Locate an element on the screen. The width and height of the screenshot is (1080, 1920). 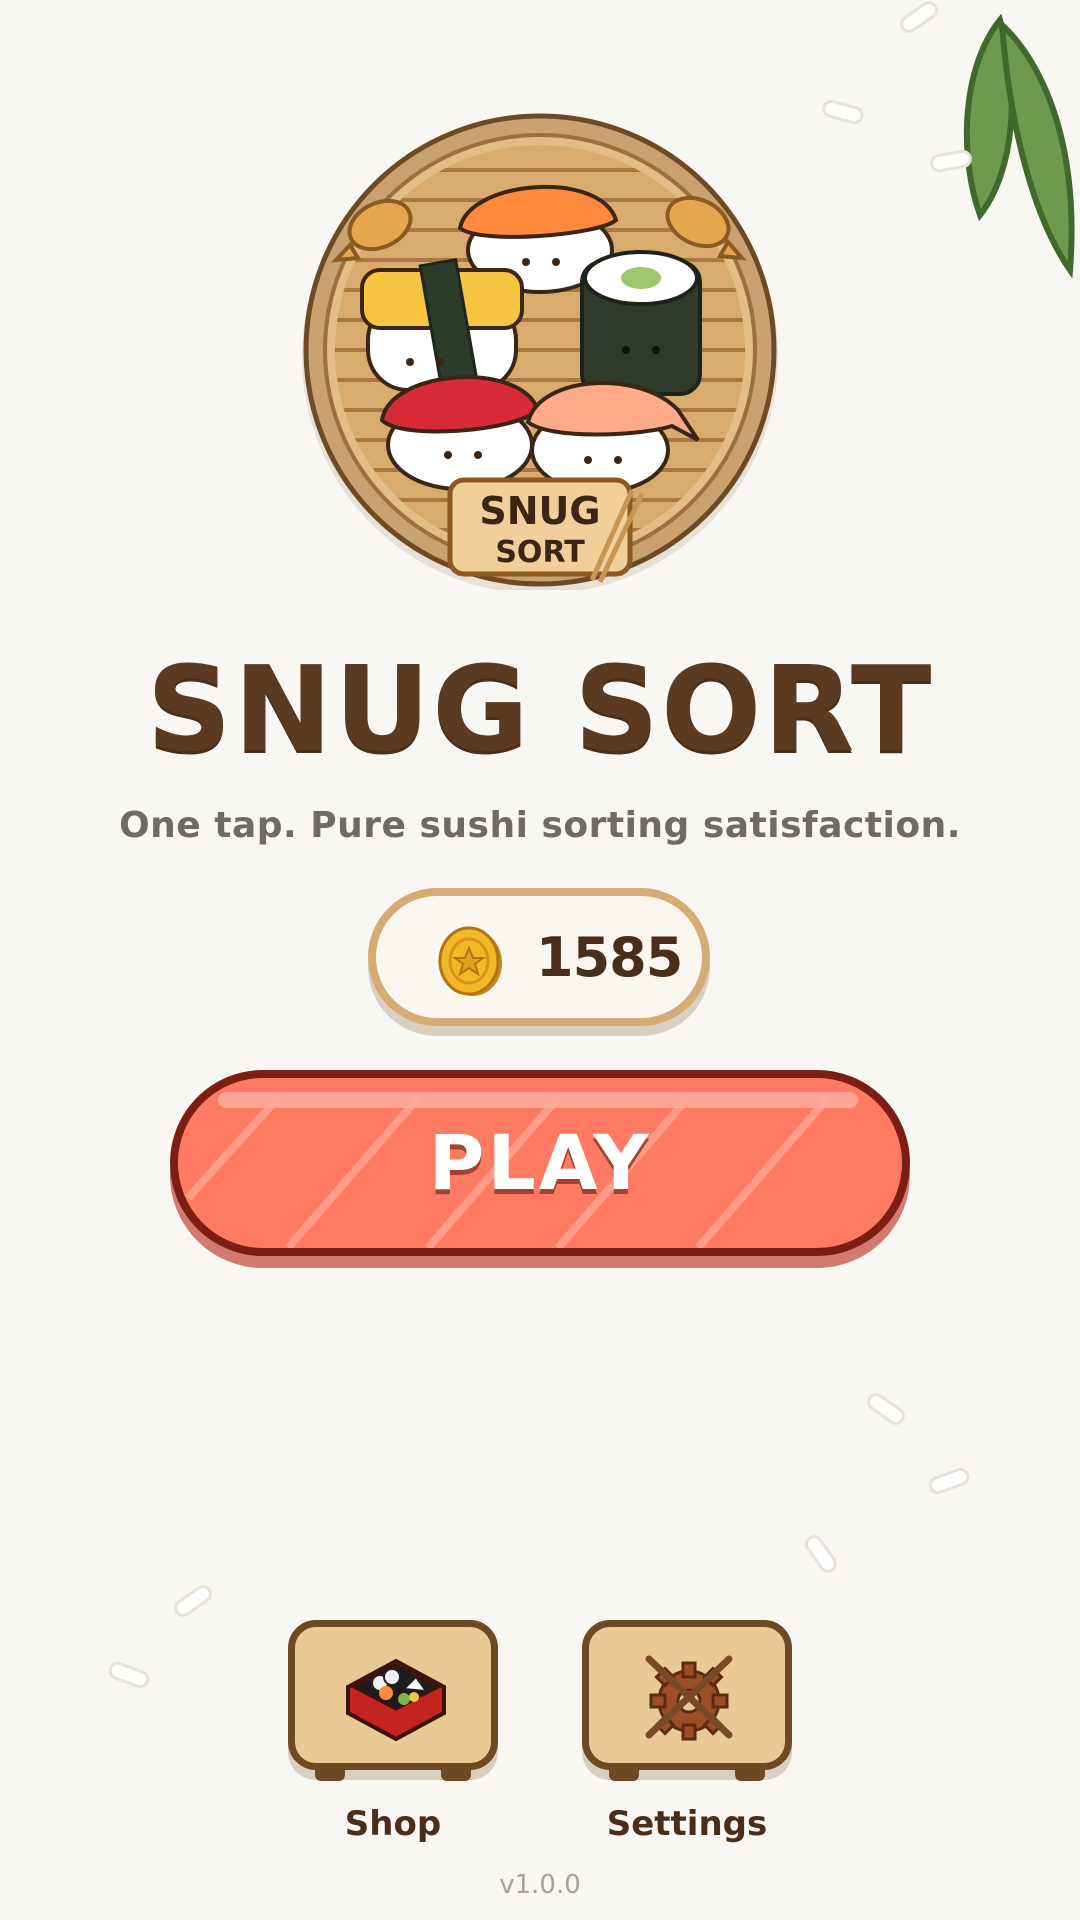
play-button: PLAY is located at coordinates (540, 1163).